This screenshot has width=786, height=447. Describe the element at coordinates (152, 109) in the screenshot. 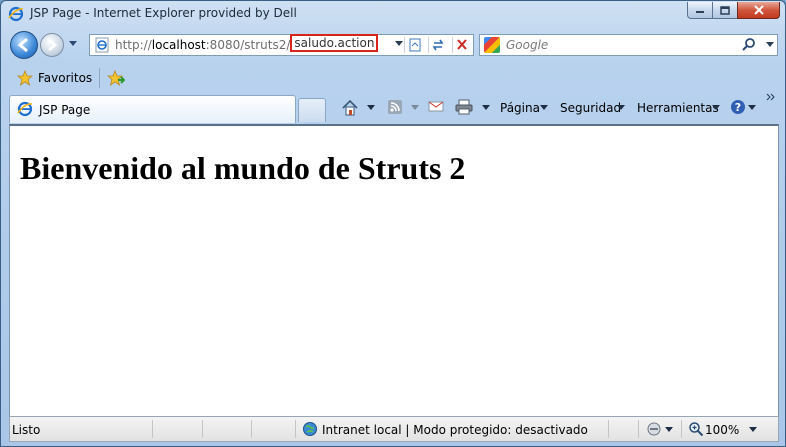

I see `tab-jsp-page: JSP Page` at that location.